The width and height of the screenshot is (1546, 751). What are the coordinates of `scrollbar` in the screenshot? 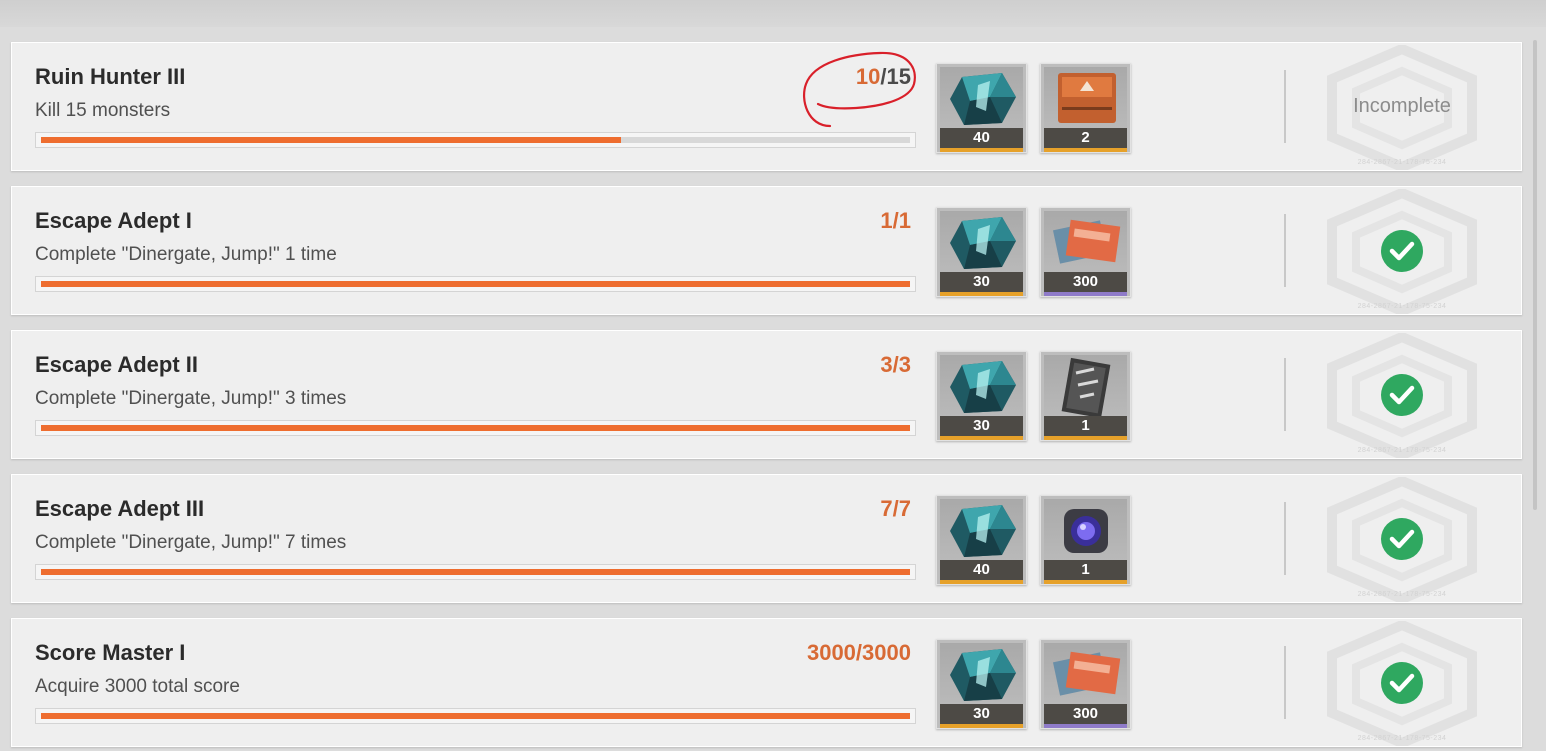 It's located at (1535, 275).